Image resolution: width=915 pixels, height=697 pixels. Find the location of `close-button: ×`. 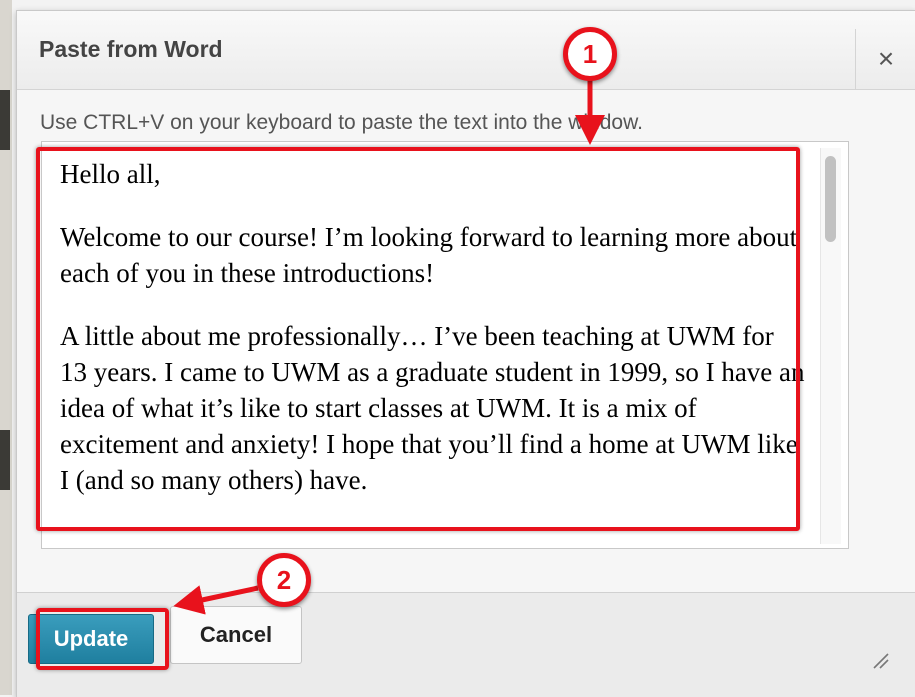

close-button: × is located at coordinates (885, 59).